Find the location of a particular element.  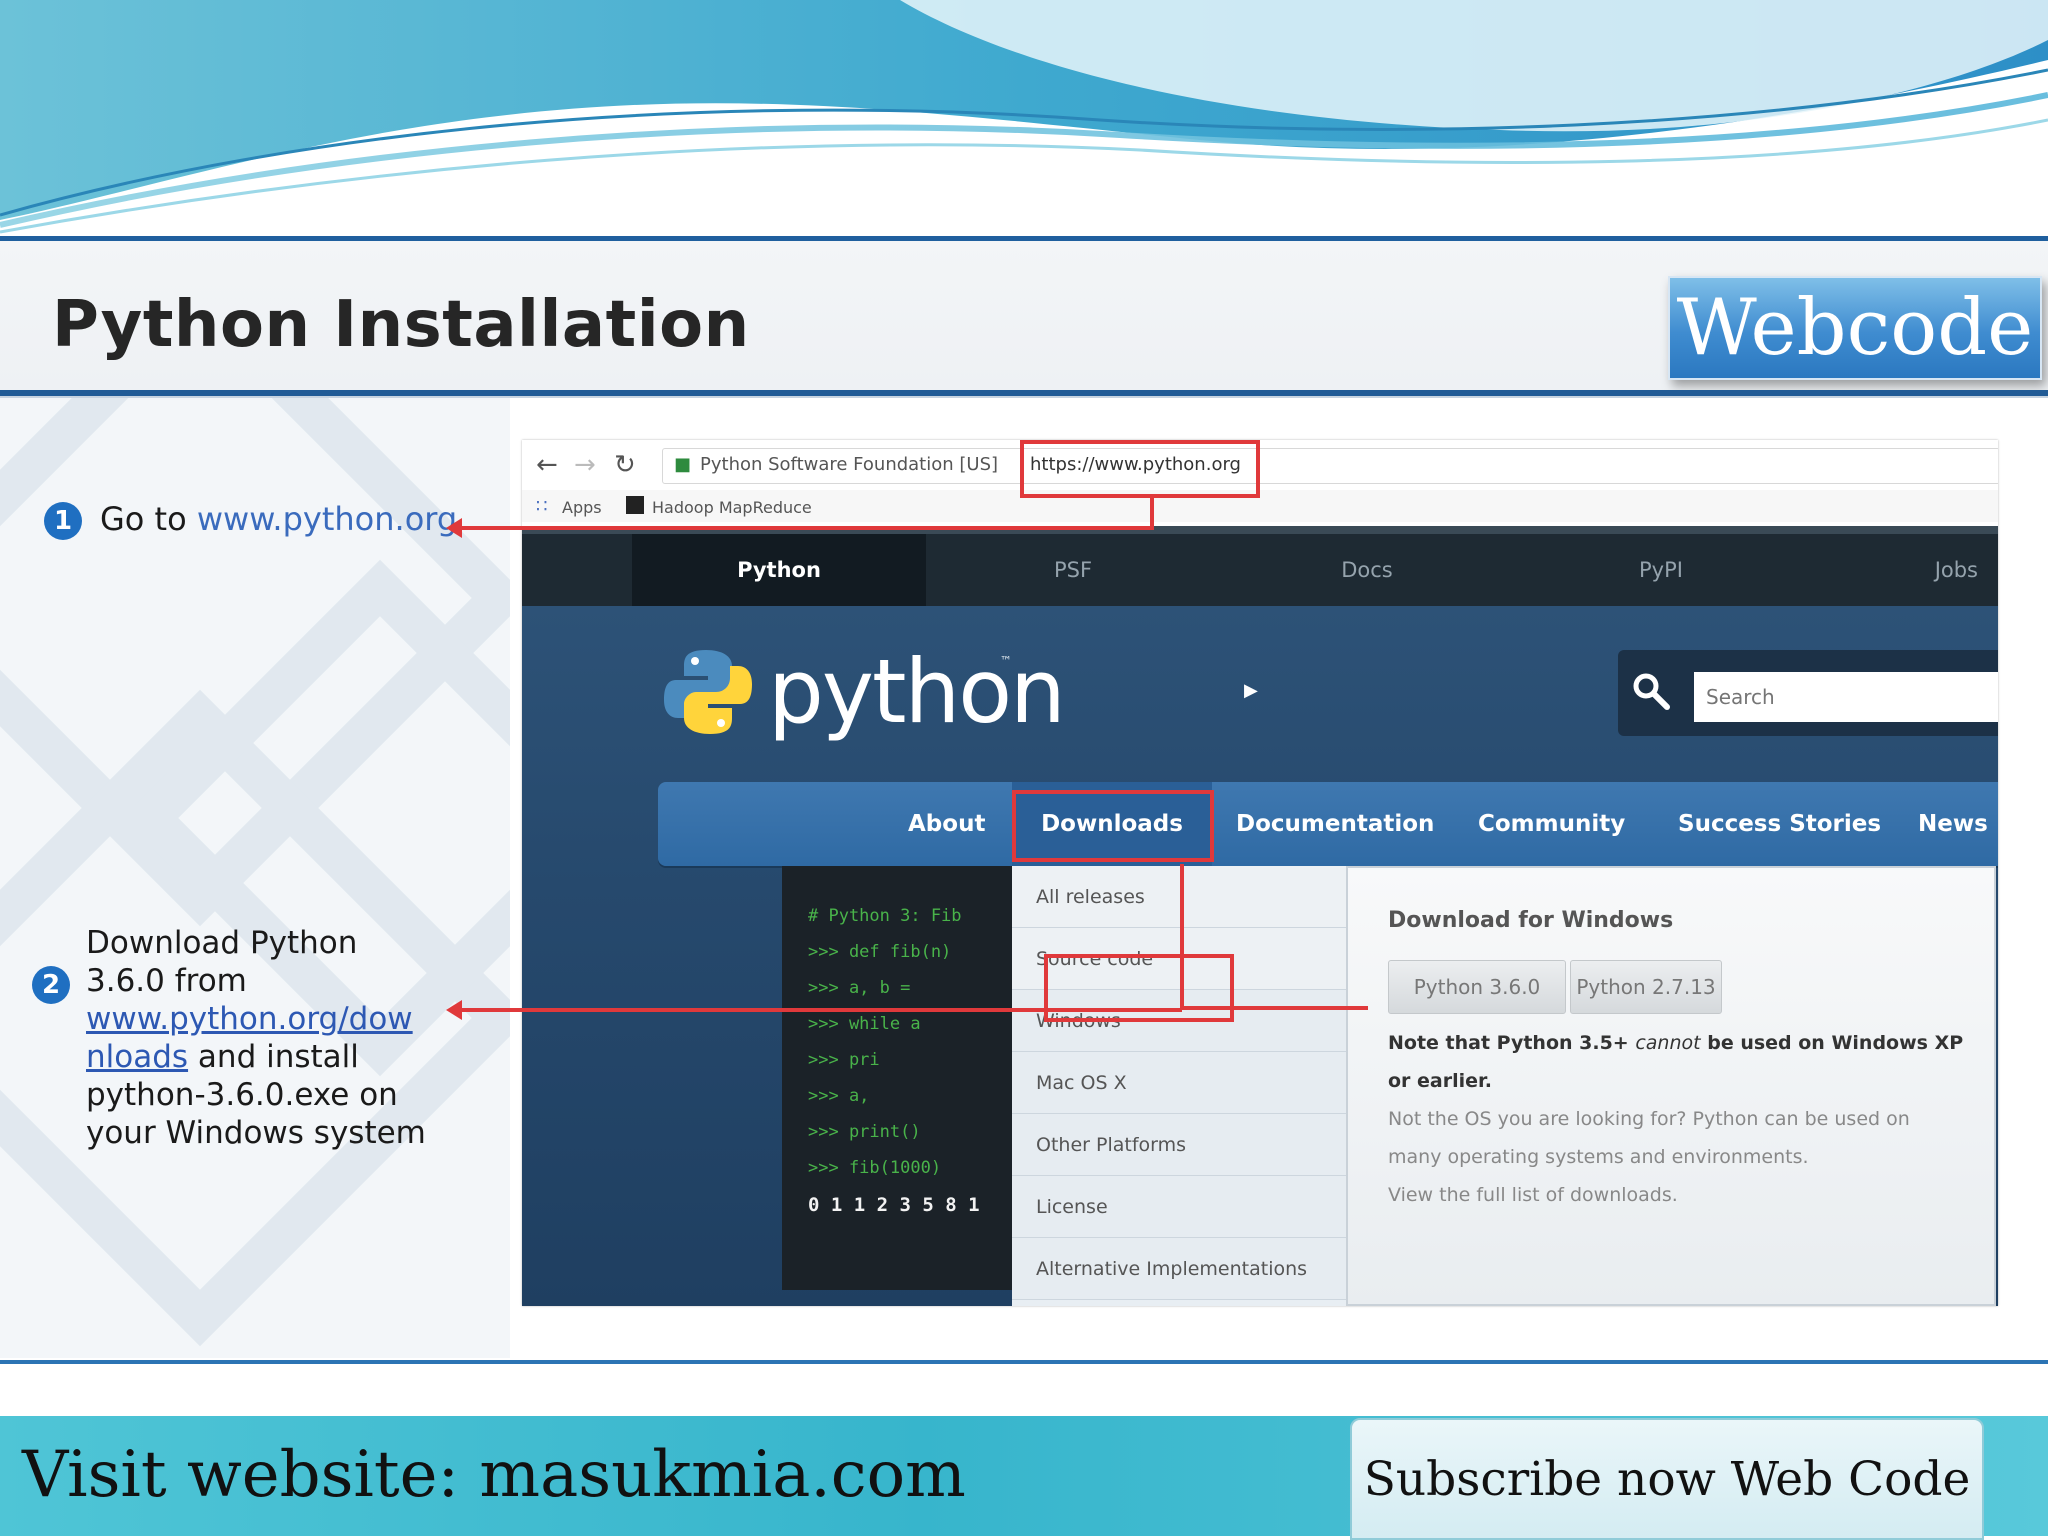

nav-community: Community is located at coordinates (1551, 824).